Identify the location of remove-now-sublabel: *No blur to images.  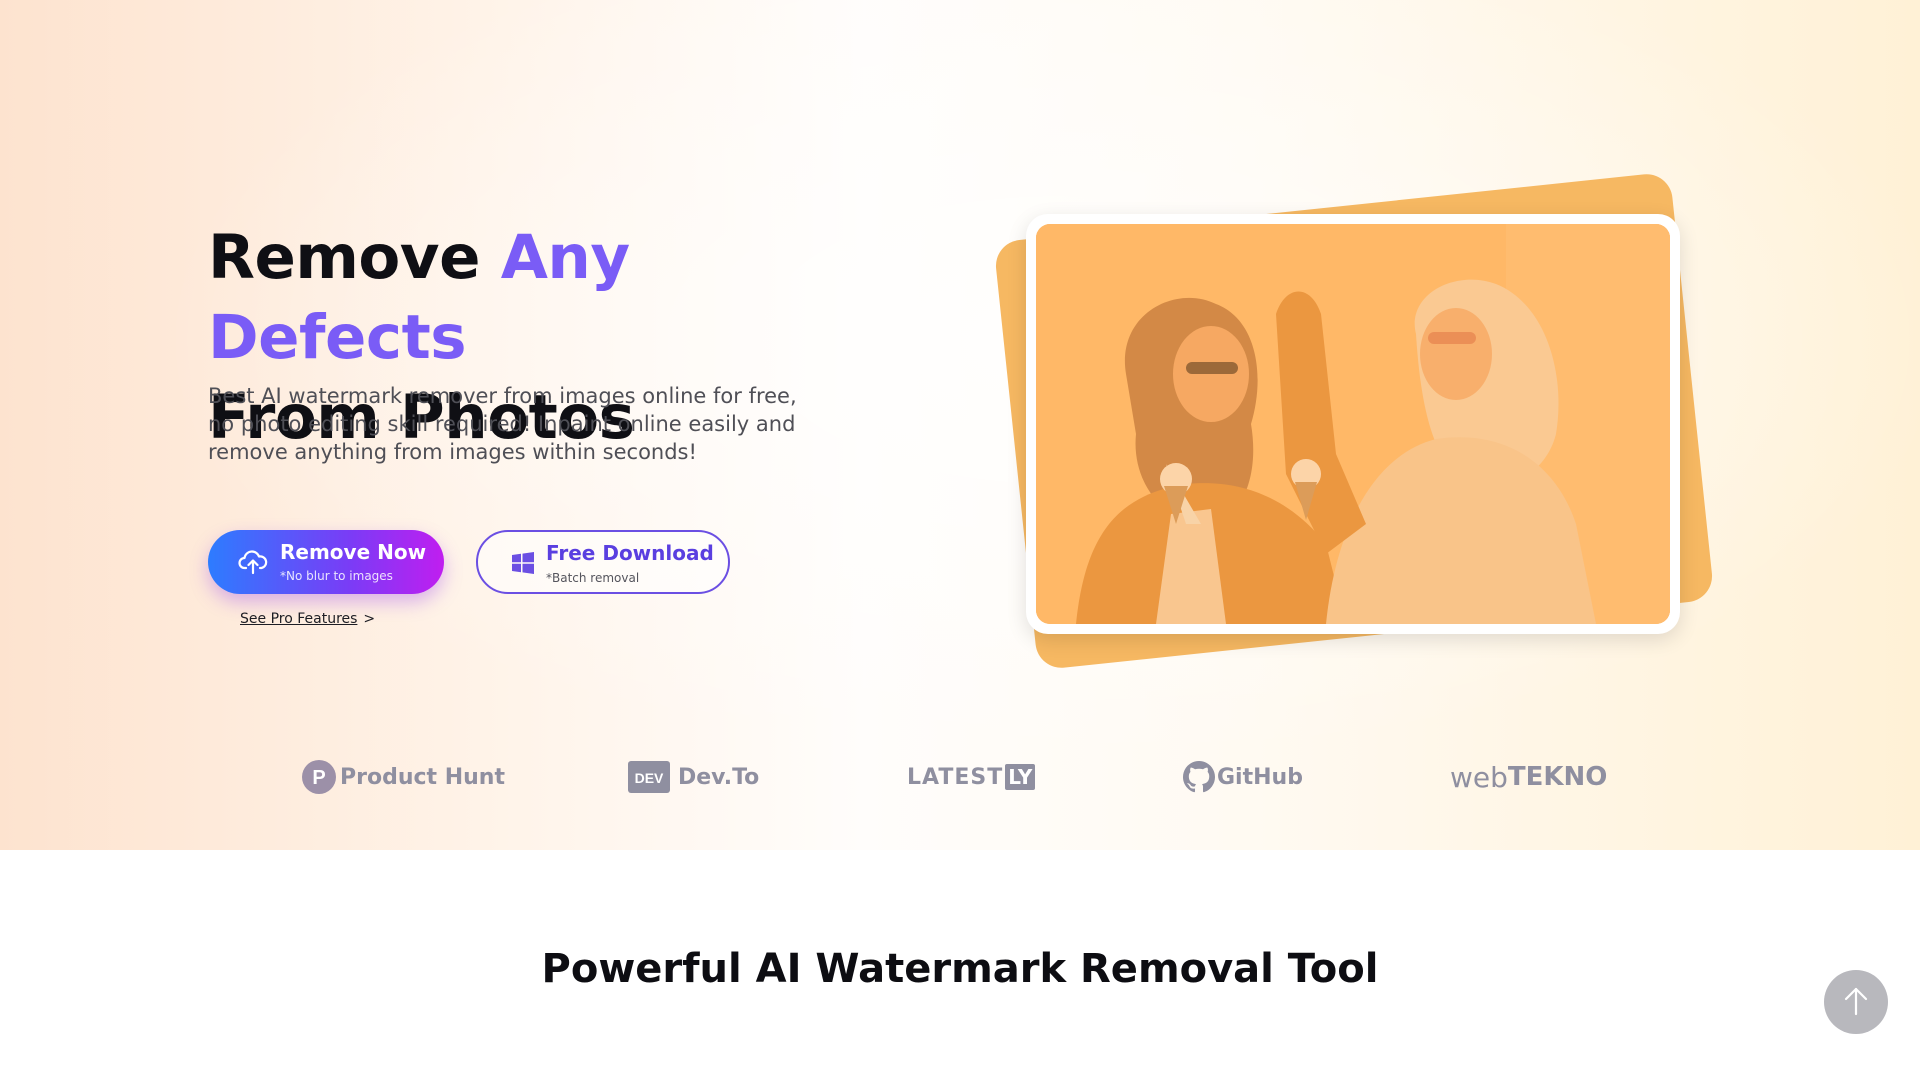
(336, 576).